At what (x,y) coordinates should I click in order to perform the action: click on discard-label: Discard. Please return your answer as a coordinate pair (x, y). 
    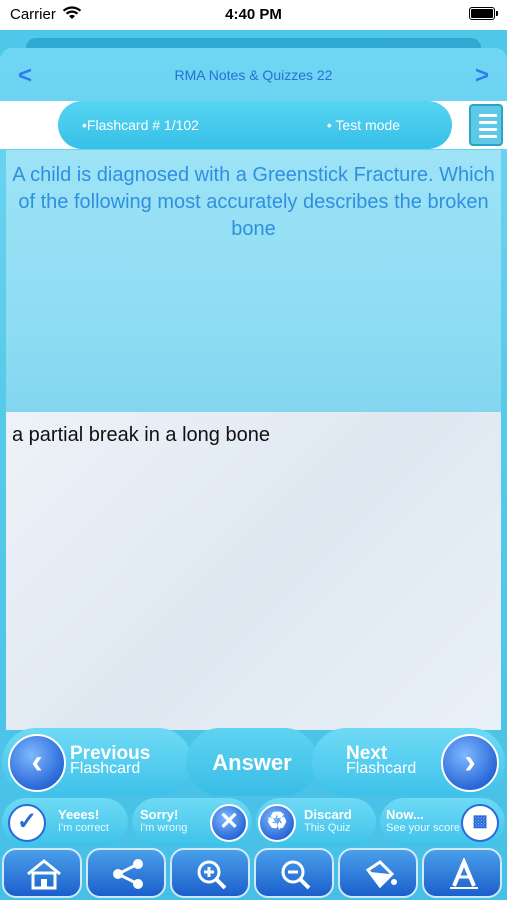
    Looking at the image, I should click on (328, 814).